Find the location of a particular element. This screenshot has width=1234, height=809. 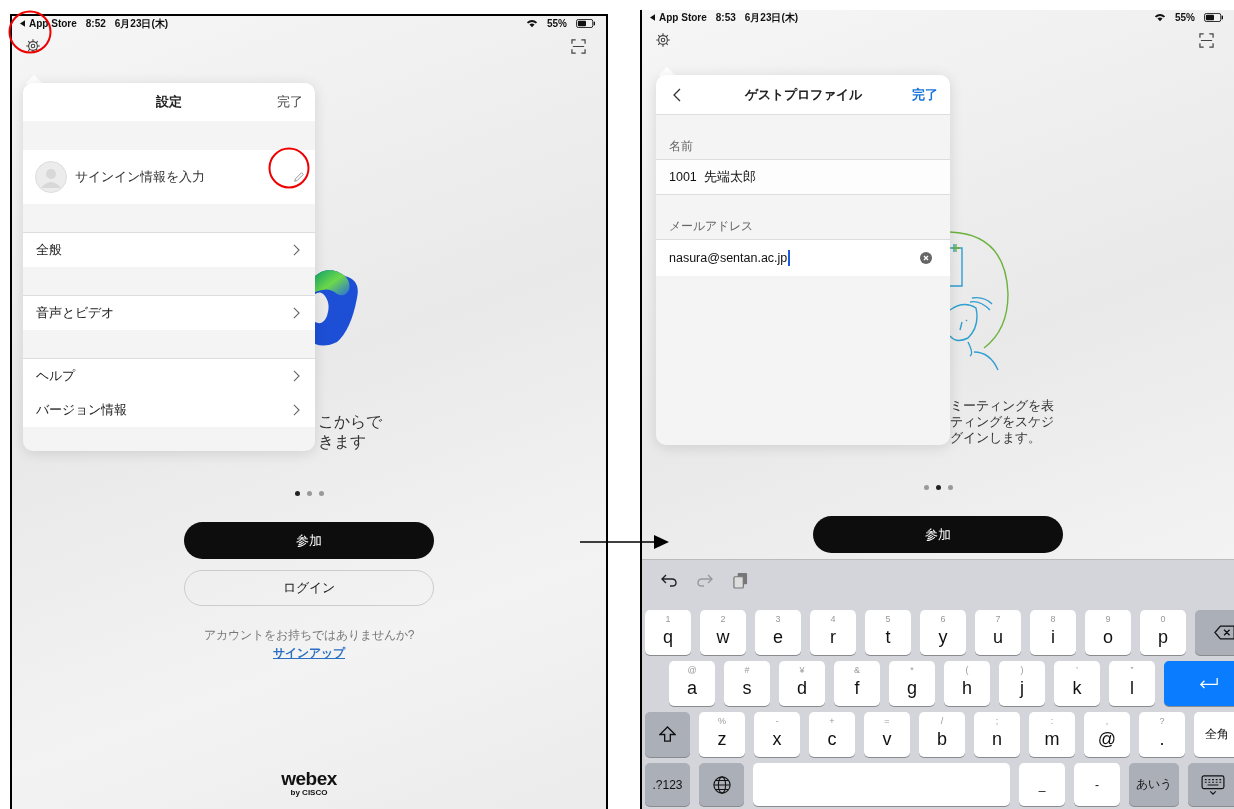

status-time: 8:53 is located at coordinates (725, 17).